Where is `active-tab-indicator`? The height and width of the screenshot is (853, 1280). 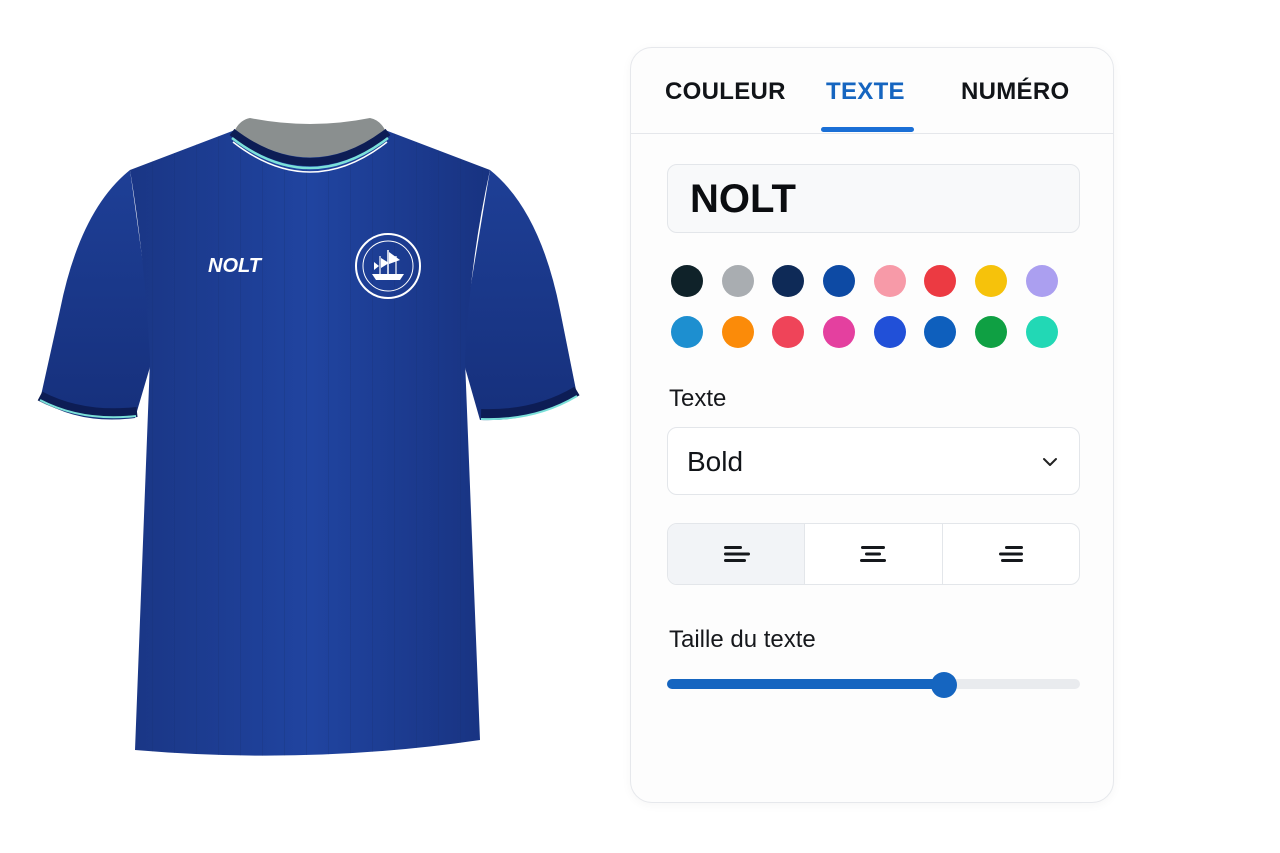 active-tab-indicator is located at coordinates (867, 129).